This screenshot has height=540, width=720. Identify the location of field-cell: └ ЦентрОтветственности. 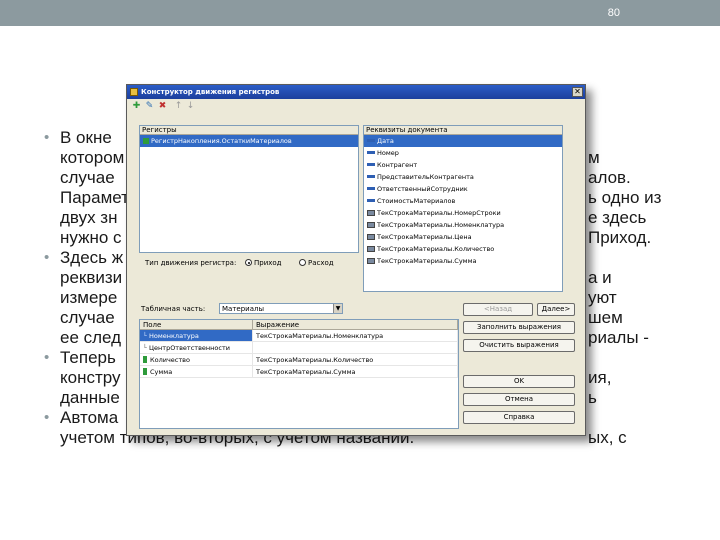
(196, 347).